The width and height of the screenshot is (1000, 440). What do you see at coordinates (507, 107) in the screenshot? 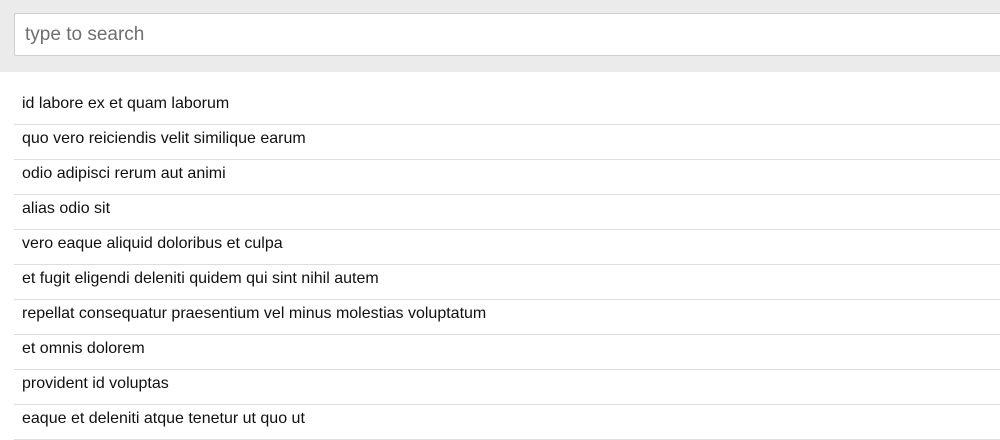
I see `list-item: id labore ex et quam laborum` at bounding box center [507, 107].